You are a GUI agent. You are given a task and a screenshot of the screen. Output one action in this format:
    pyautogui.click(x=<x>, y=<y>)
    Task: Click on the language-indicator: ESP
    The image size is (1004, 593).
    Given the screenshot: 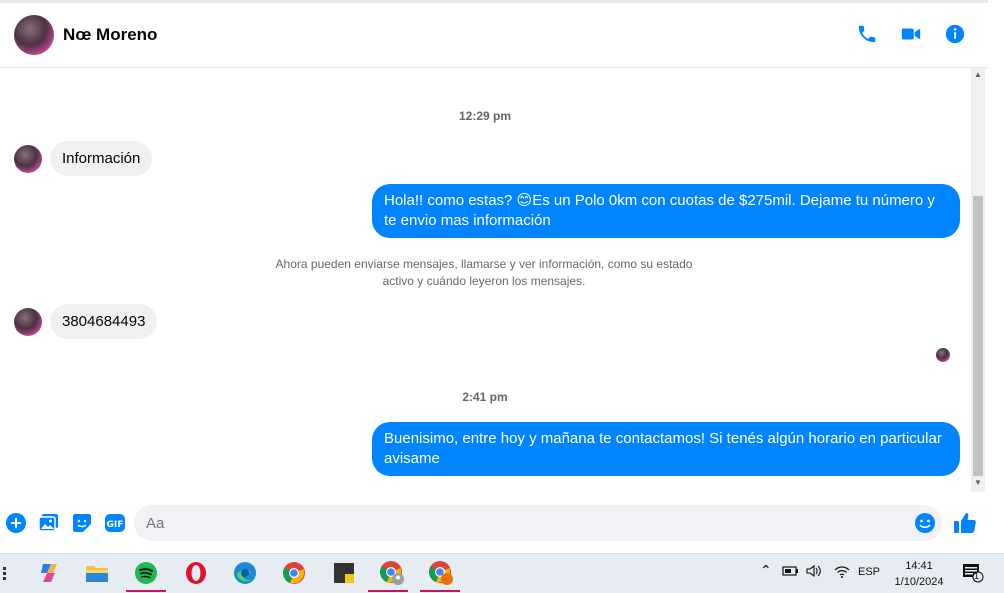 What is the action you would take?
    pyautogui.click(x=869, y=572)
    